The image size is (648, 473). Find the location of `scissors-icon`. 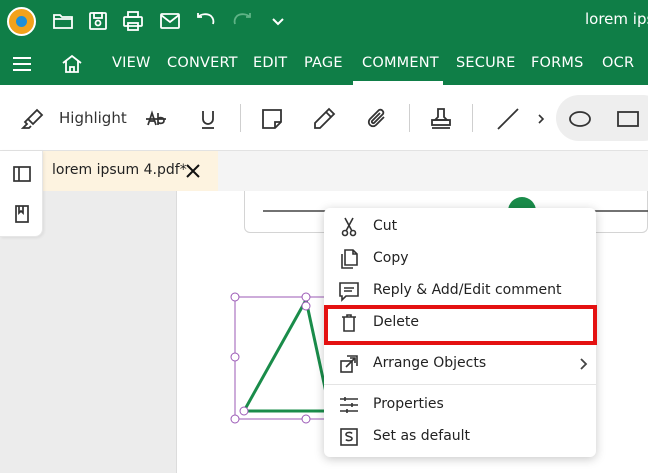

scissors-icon is located at coordinates (349, 227).